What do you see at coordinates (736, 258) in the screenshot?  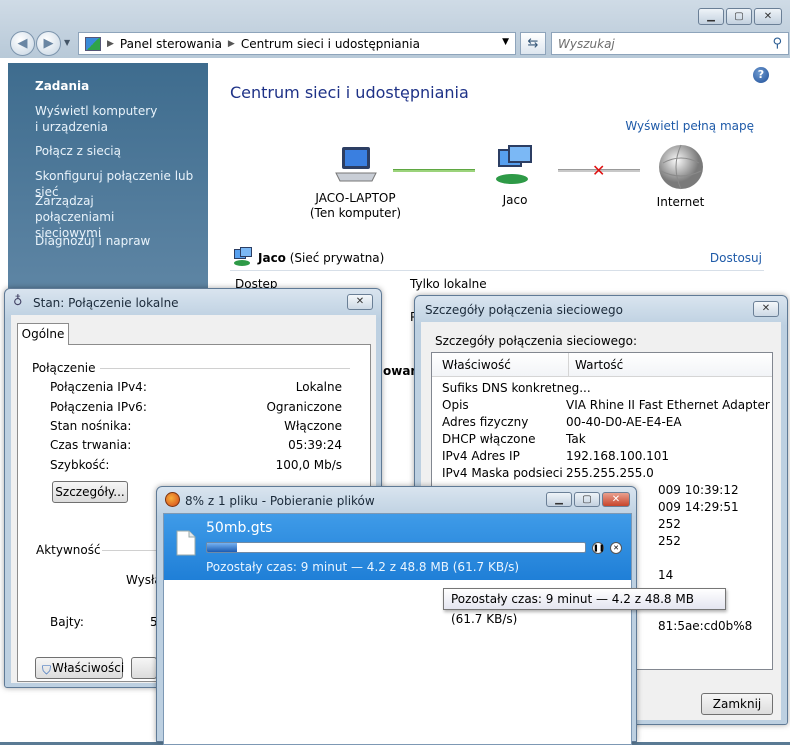 I see `customize-link: Dostosuj` at bounding box center [736, 258].